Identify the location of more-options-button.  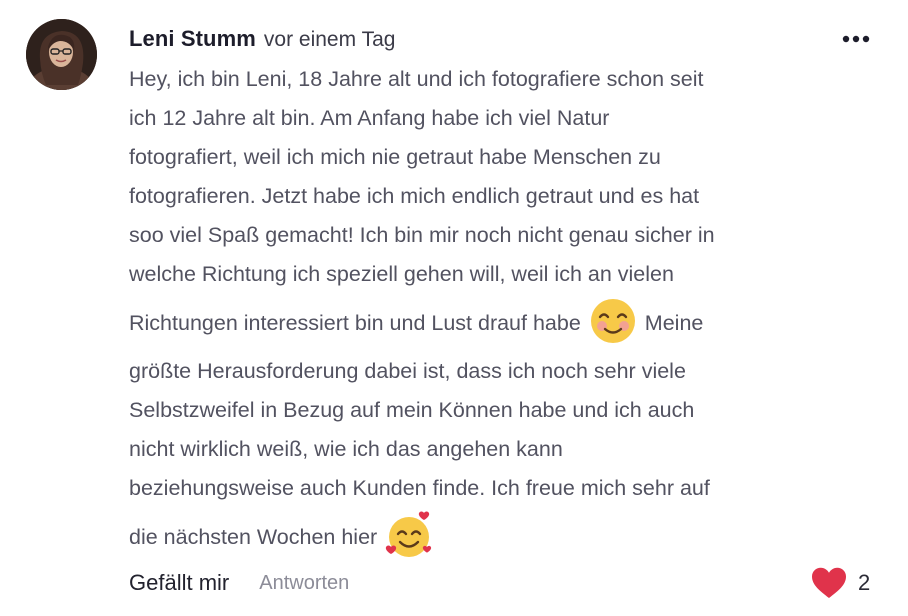
(856, 39).